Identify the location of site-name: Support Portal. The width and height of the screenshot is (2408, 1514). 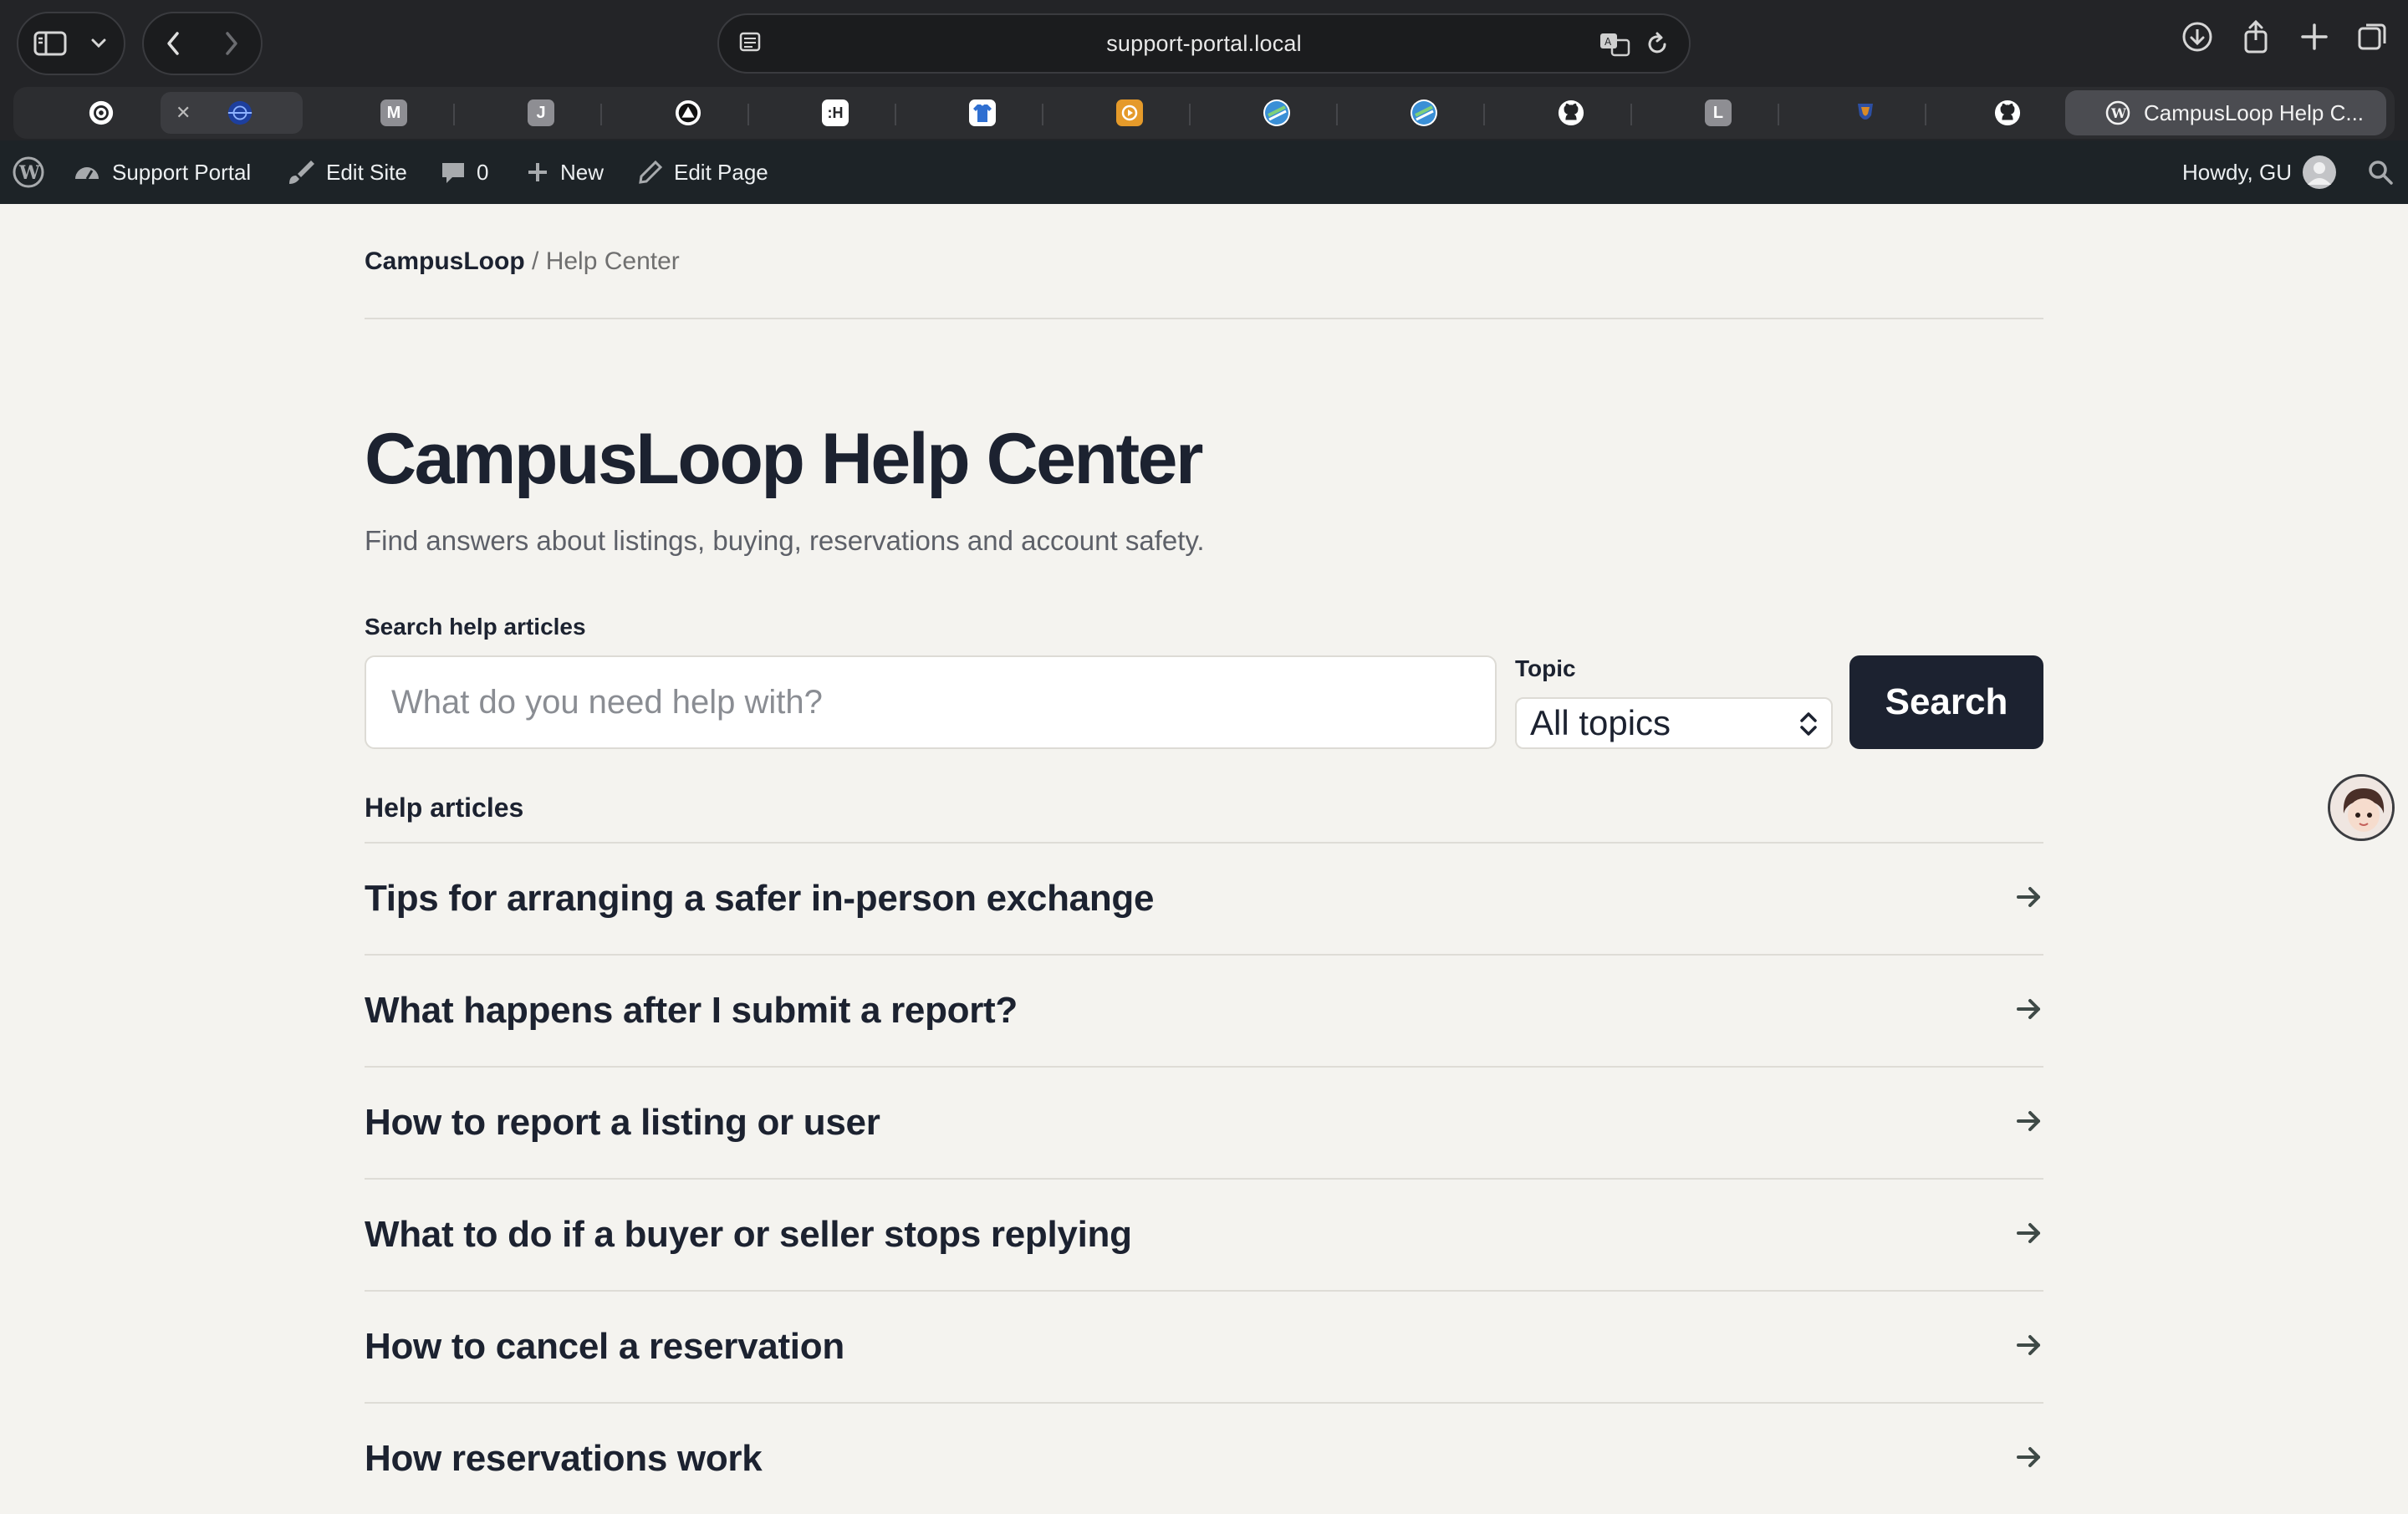
(182, 172).